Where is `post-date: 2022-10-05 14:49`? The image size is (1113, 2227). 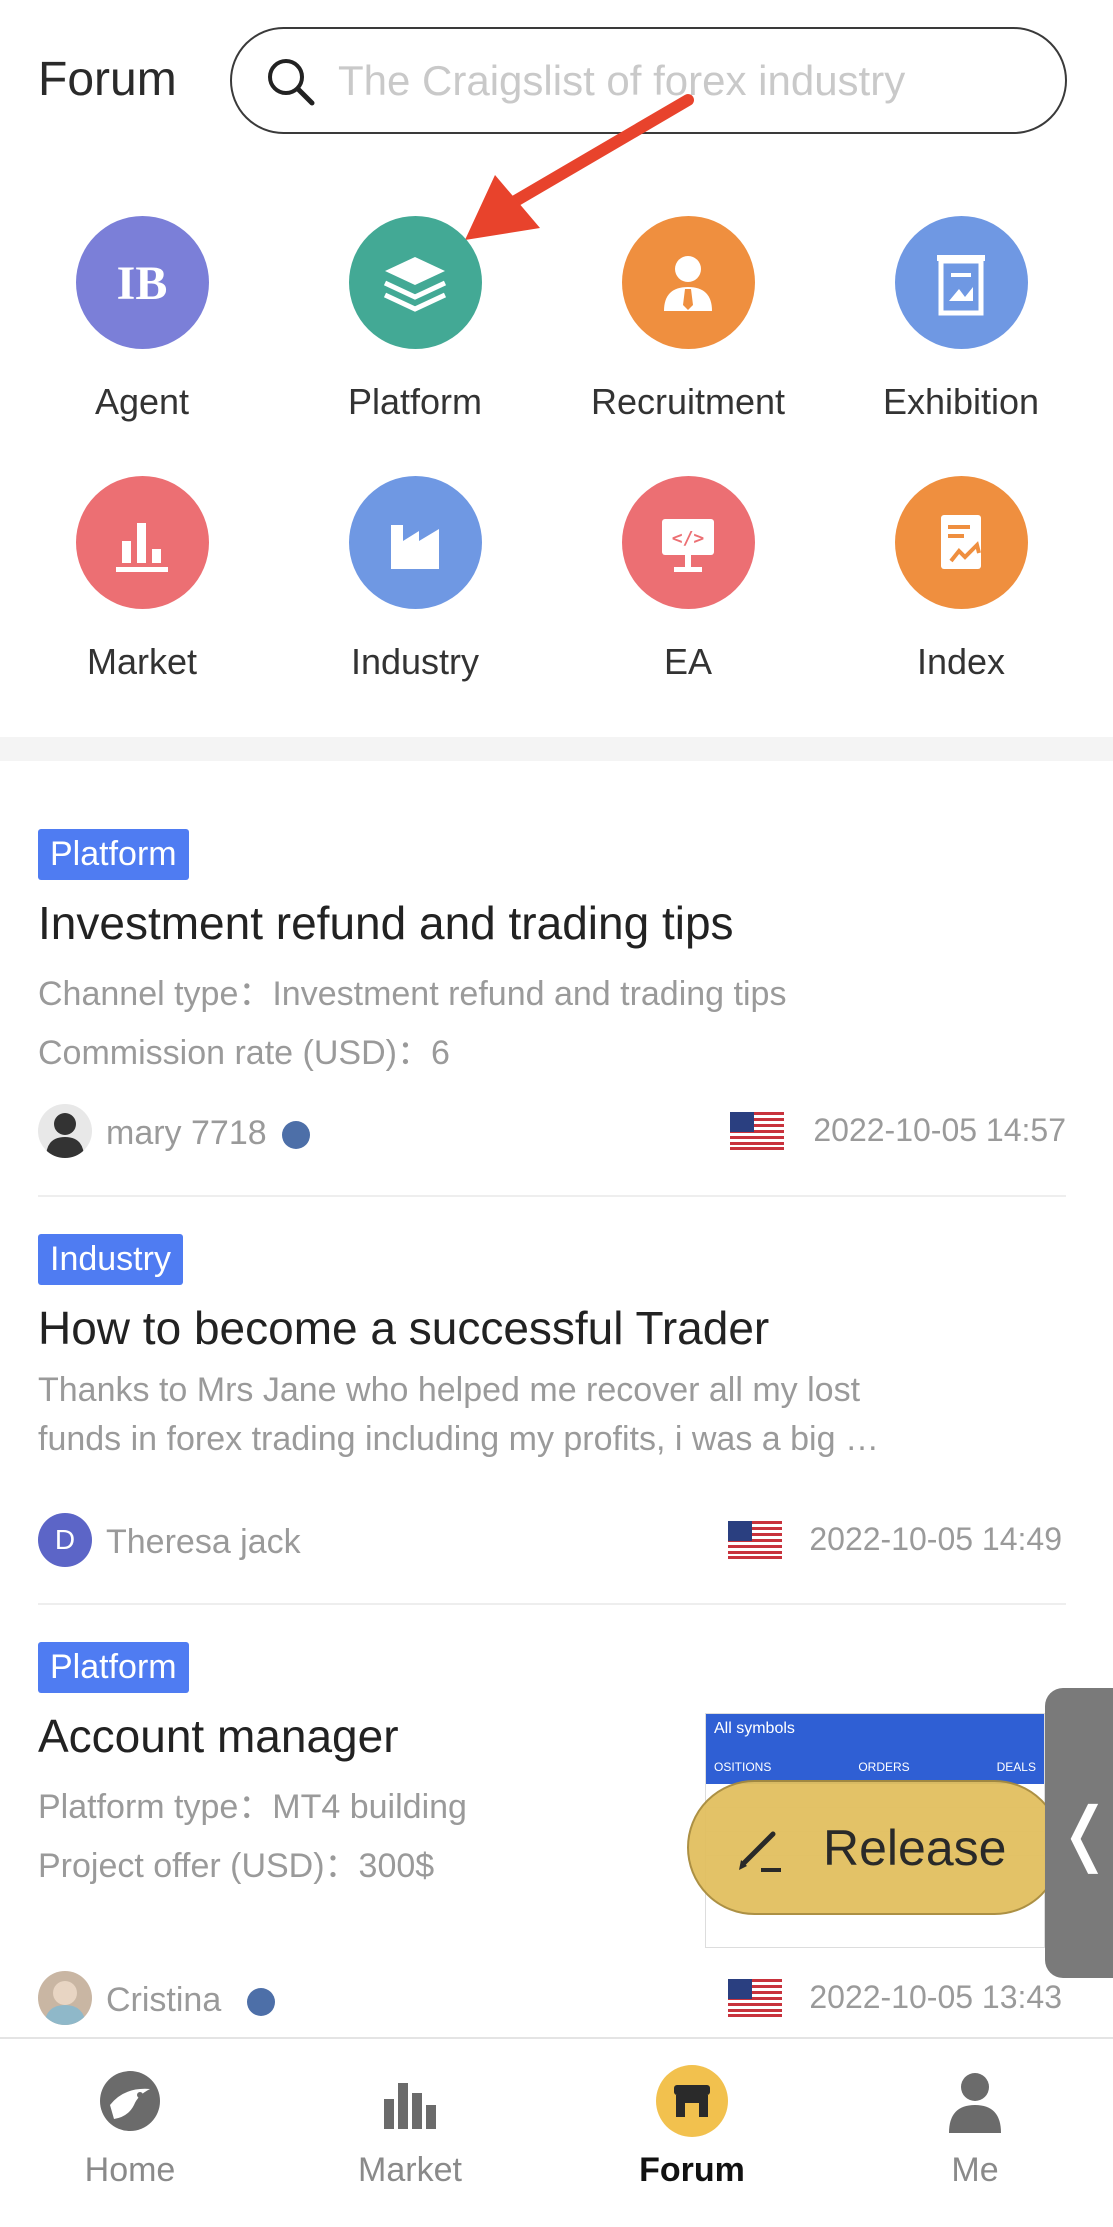
post-date: 2022-10-05 14:49 is located at coordinates (935, 1539).